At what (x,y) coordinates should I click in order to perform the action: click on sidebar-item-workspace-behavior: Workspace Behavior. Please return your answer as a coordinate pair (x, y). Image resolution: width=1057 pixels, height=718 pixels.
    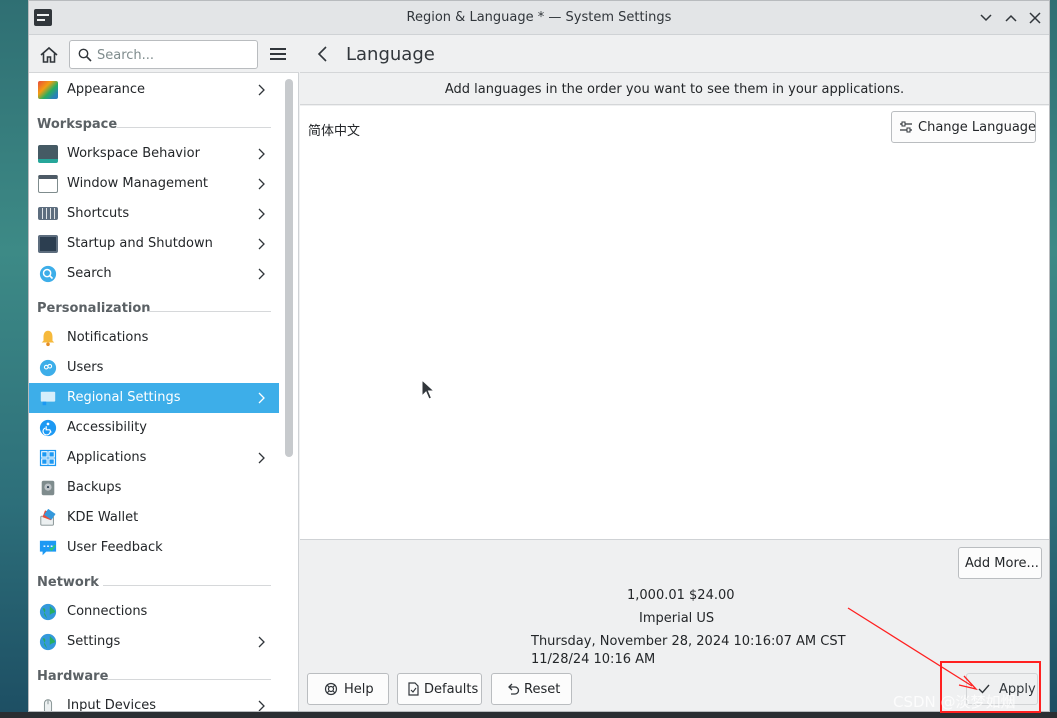
    Looking at the image, I should click on (154, 154).